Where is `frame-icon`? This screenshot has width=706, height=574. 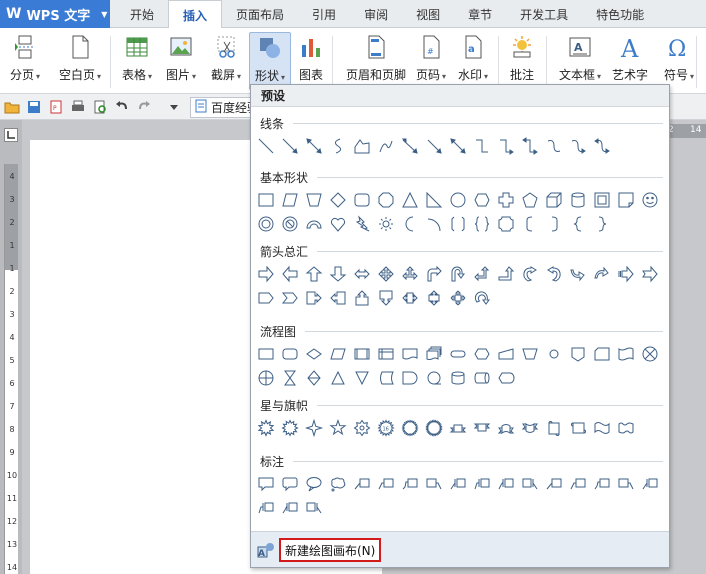
frame-icon is located at coordinates (602, 200).